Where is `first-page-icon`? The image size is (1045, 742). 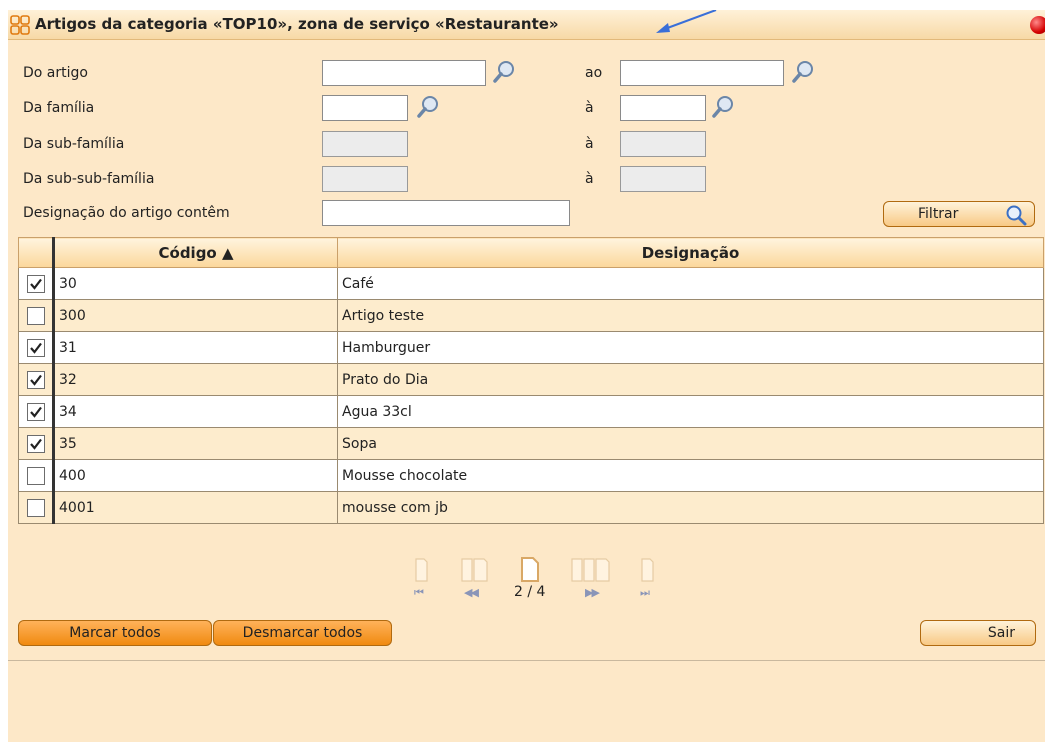
first-page-icon is located at coordinates (421, 569).